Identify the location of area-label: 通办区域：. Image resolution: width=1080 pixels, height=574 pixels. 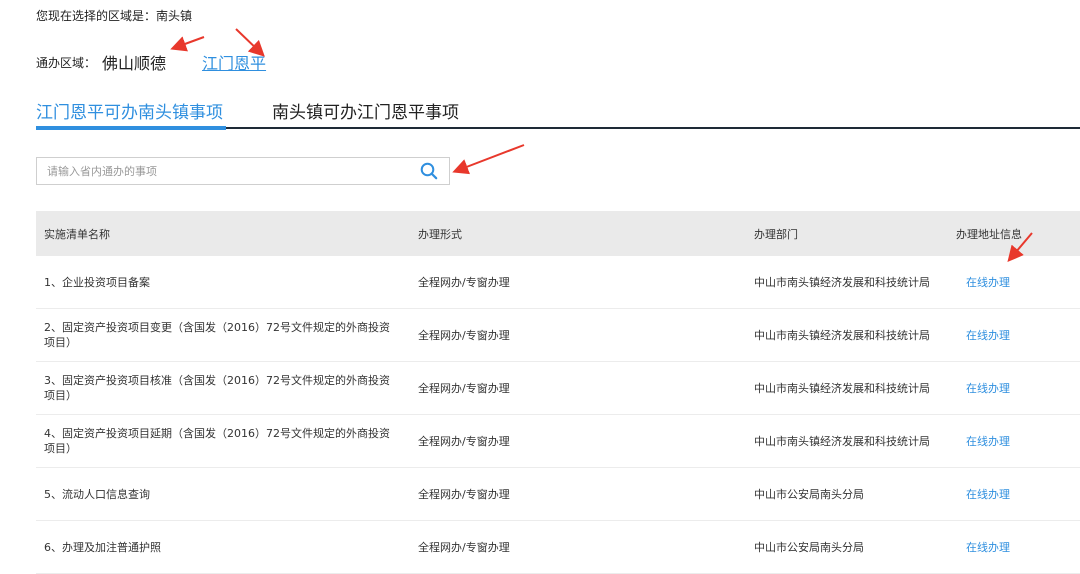
(66, 62).